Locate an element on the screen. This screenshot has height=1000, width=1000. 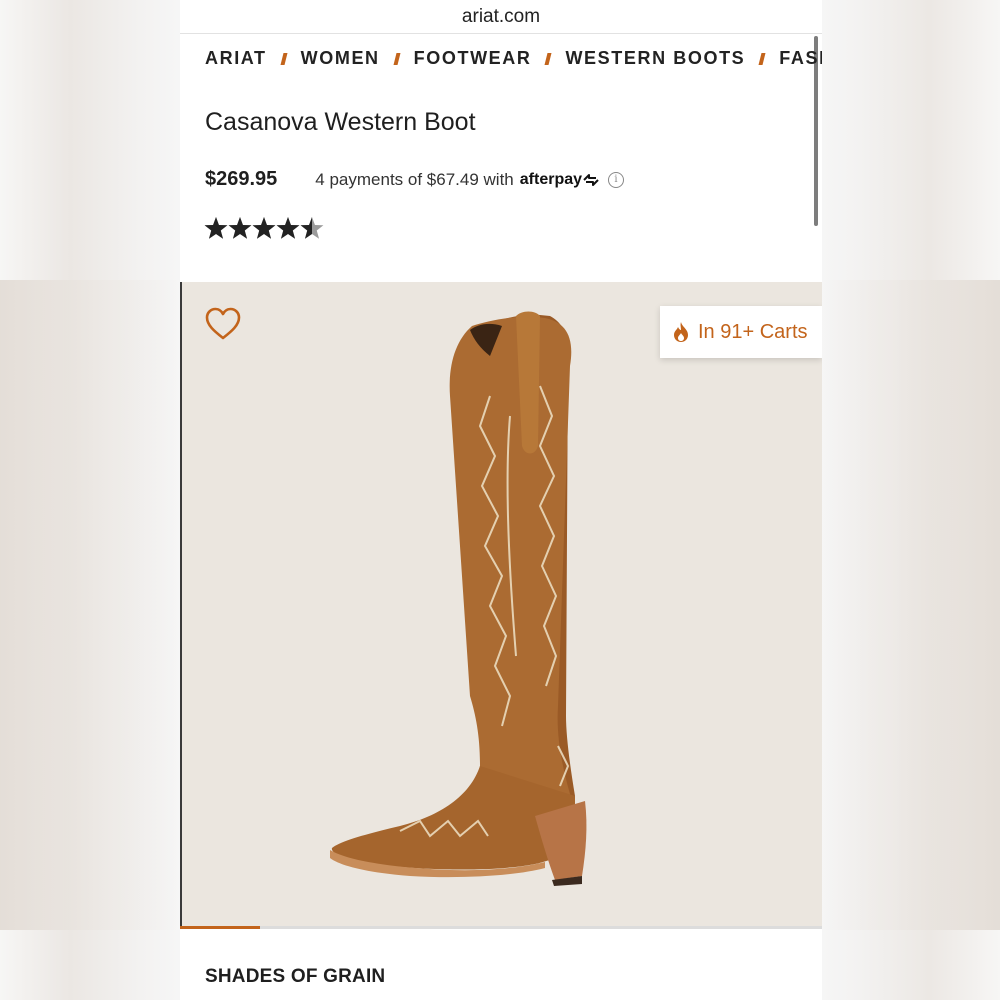
url-text: ariat.com is located at coordinates (501, 16).